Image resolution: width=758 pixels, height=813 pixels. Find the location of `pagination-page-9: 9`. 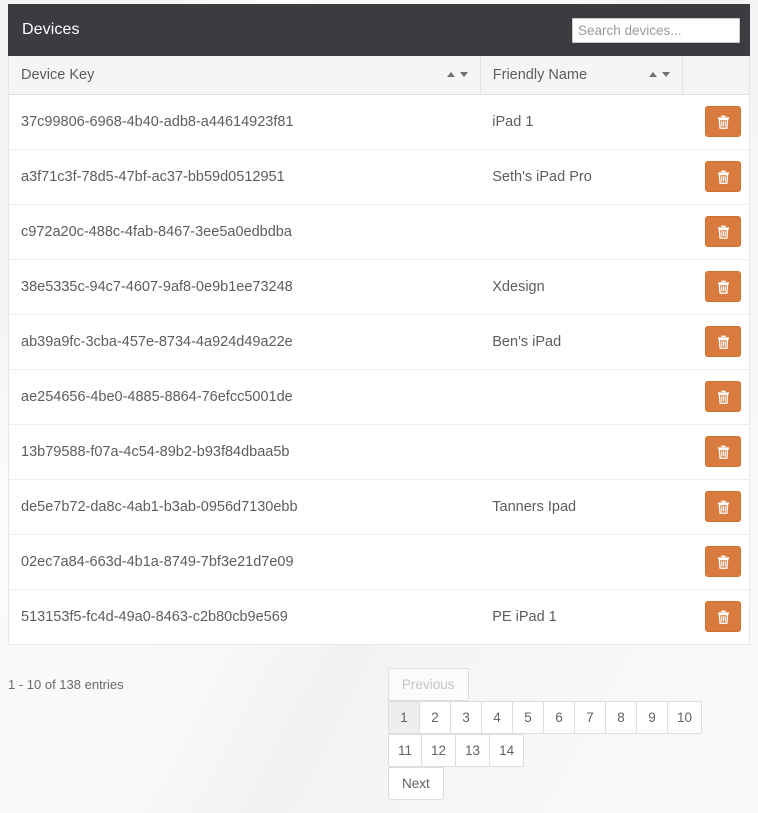

pagination-page-9: 9 is located at coordinates (652, 717).